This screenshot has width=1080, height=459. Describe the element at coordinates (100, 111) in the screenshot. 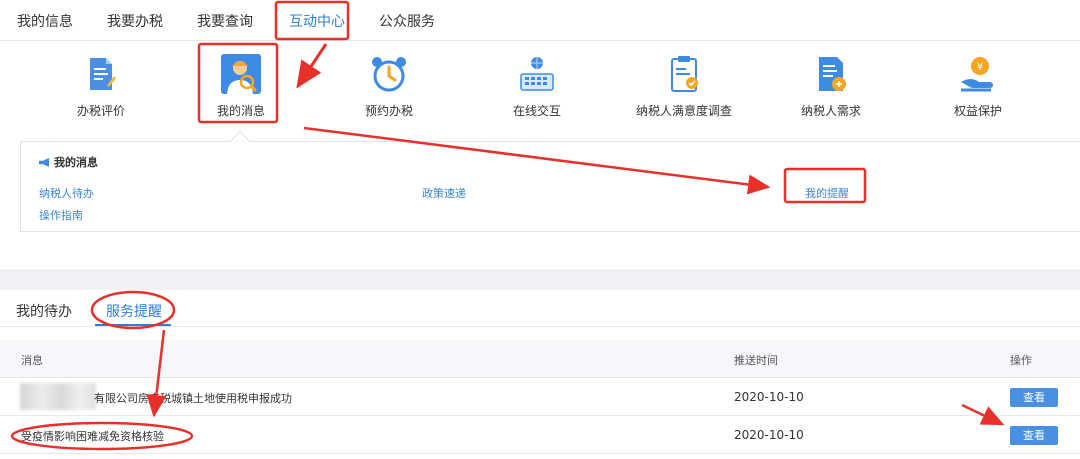

I see `icon-label: 办税评价` at that location.